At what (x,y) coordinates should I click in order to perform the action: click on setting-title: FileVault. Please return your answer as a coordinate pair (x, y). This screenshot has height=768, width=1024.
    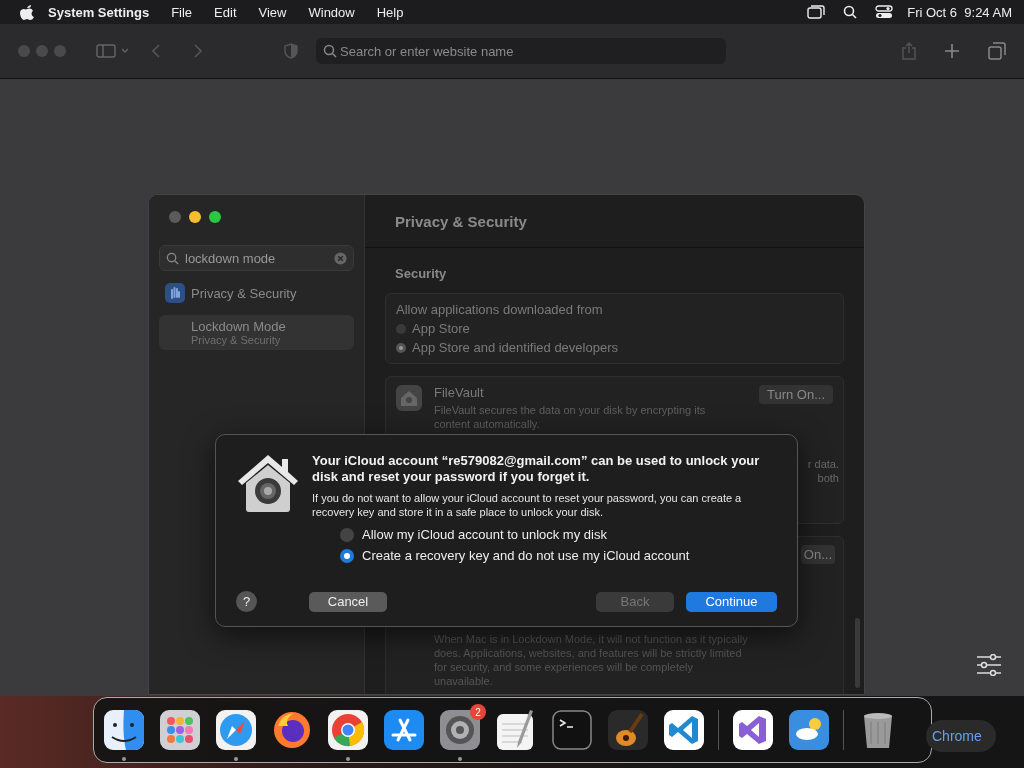
    Looking at the image, I should click on (459, 392).